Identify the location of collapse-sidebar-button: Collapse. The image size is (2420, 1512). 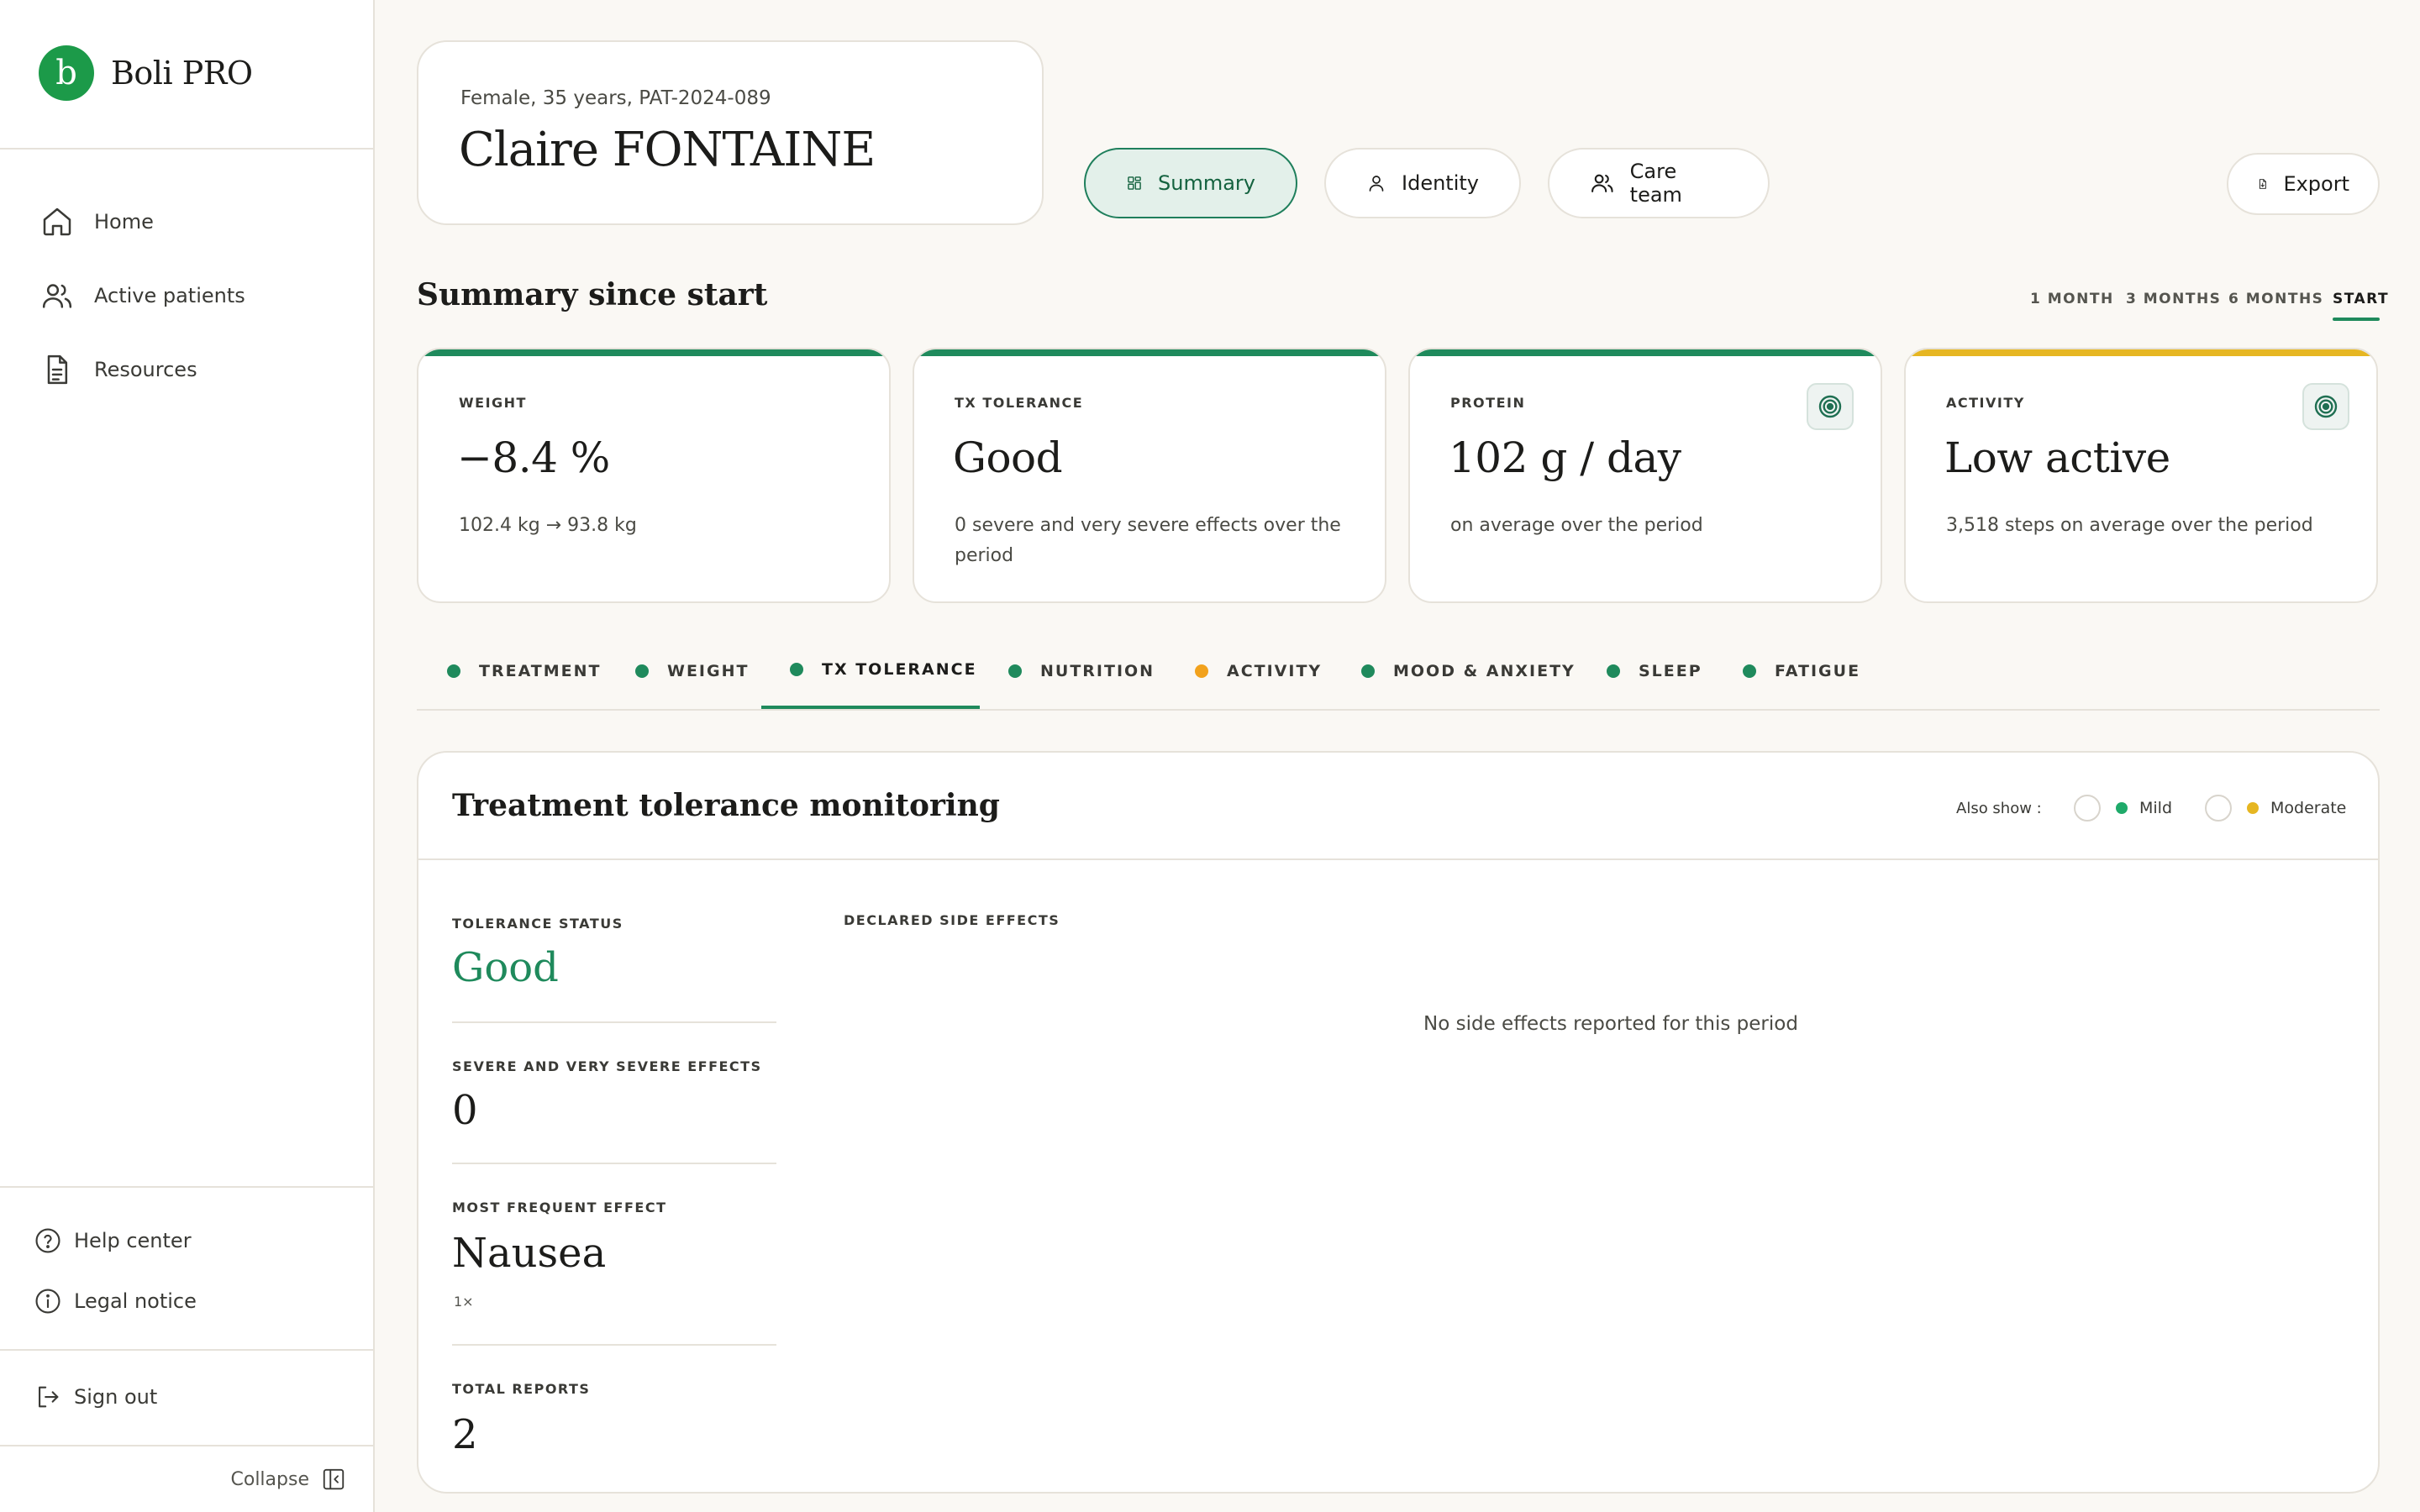
(289, 1479).